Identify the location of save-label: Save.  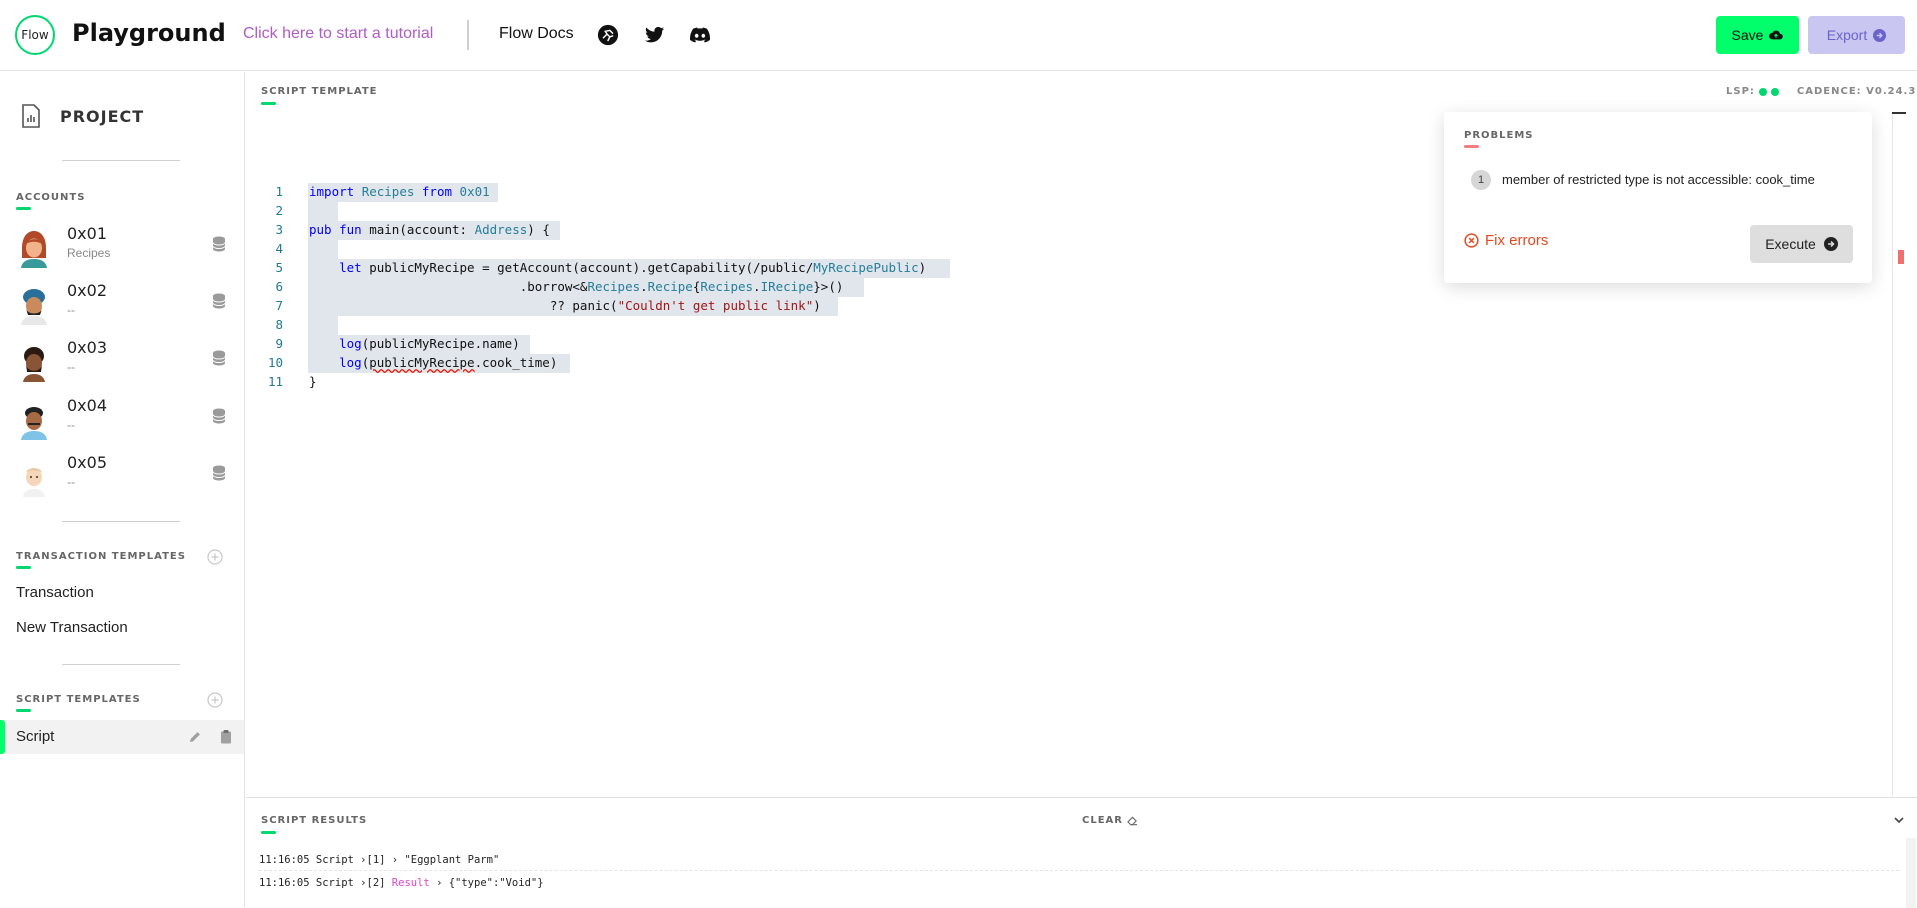
(1747, 35).